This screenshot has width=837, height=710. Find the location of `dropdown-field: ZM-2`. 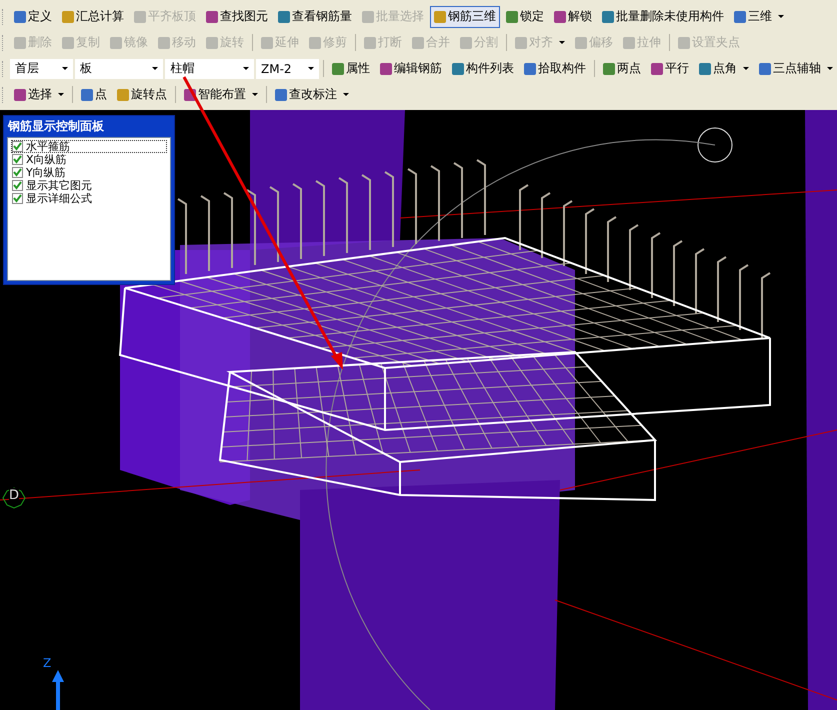

dropdown-field: ZM-2 is located at coordinates (288, 68).